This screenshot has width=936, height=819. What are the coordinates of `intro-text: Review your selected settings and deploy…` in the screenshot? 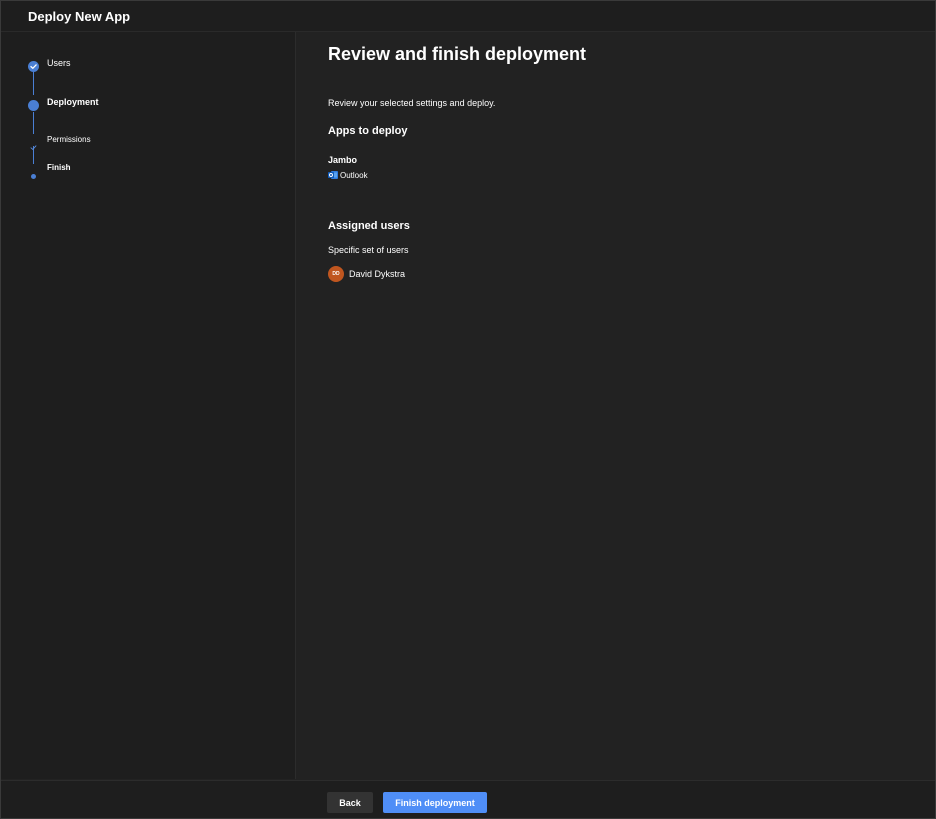 It's located at (412, 103).